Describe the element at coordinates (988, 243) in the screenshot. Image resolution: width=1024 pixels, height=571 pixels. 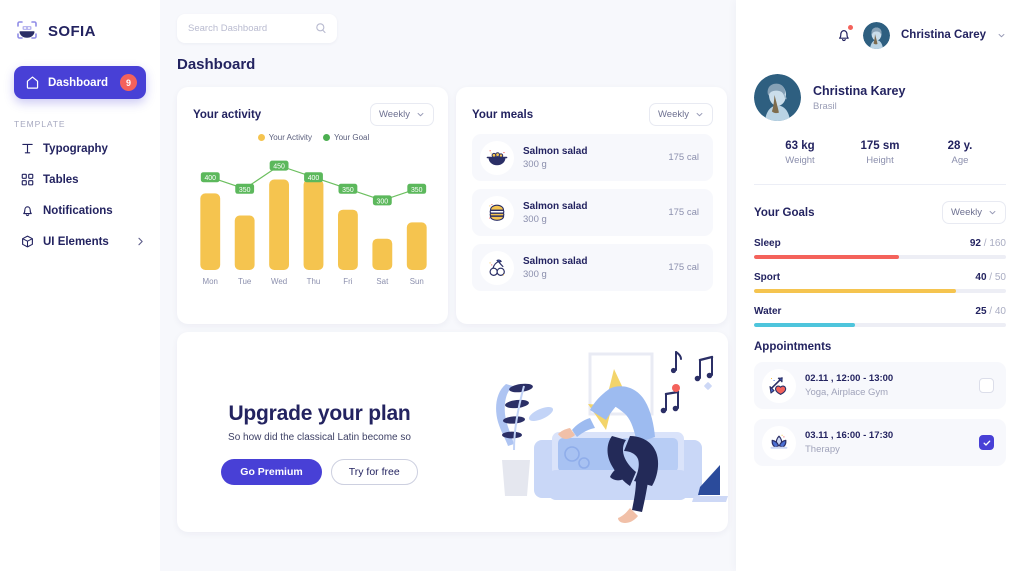
I see `goal-values: 92 / 160` at that location.